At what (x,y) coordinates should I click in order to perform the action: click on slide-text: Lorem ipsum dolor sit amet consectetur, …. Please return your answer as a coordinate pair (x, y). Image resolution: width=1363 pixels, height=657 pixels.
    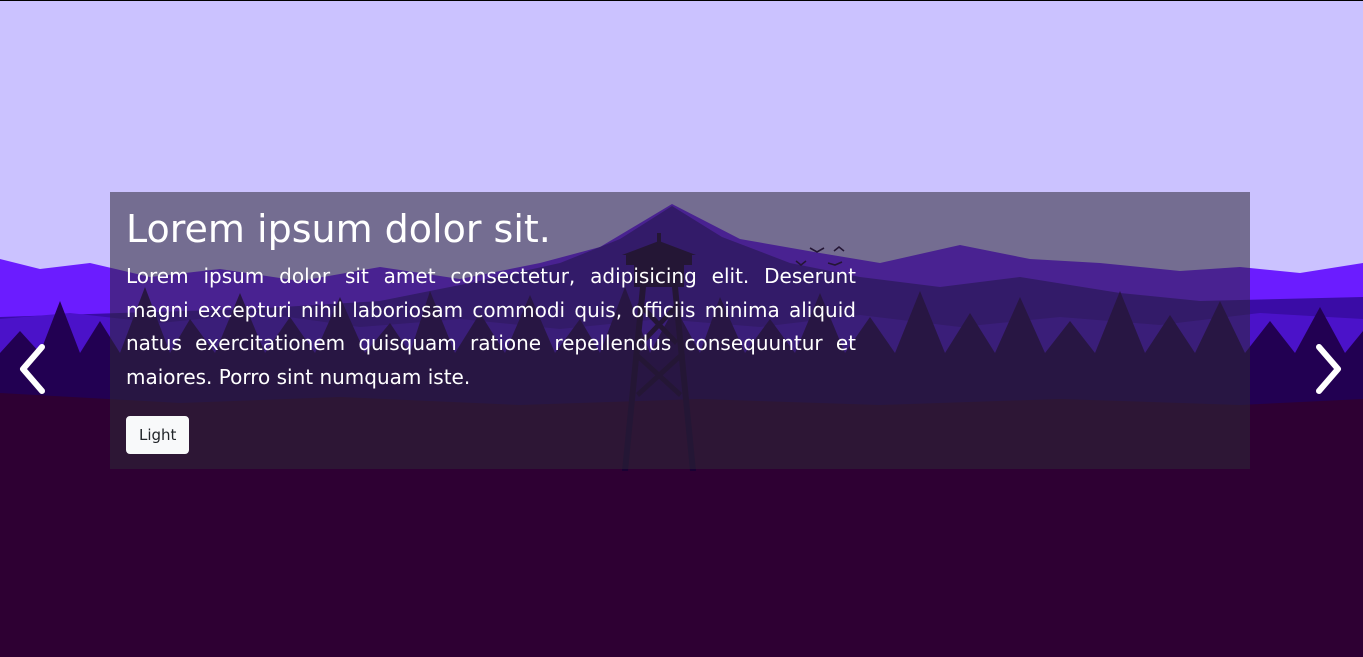
    Looking at the image, I should click on (491, 326).